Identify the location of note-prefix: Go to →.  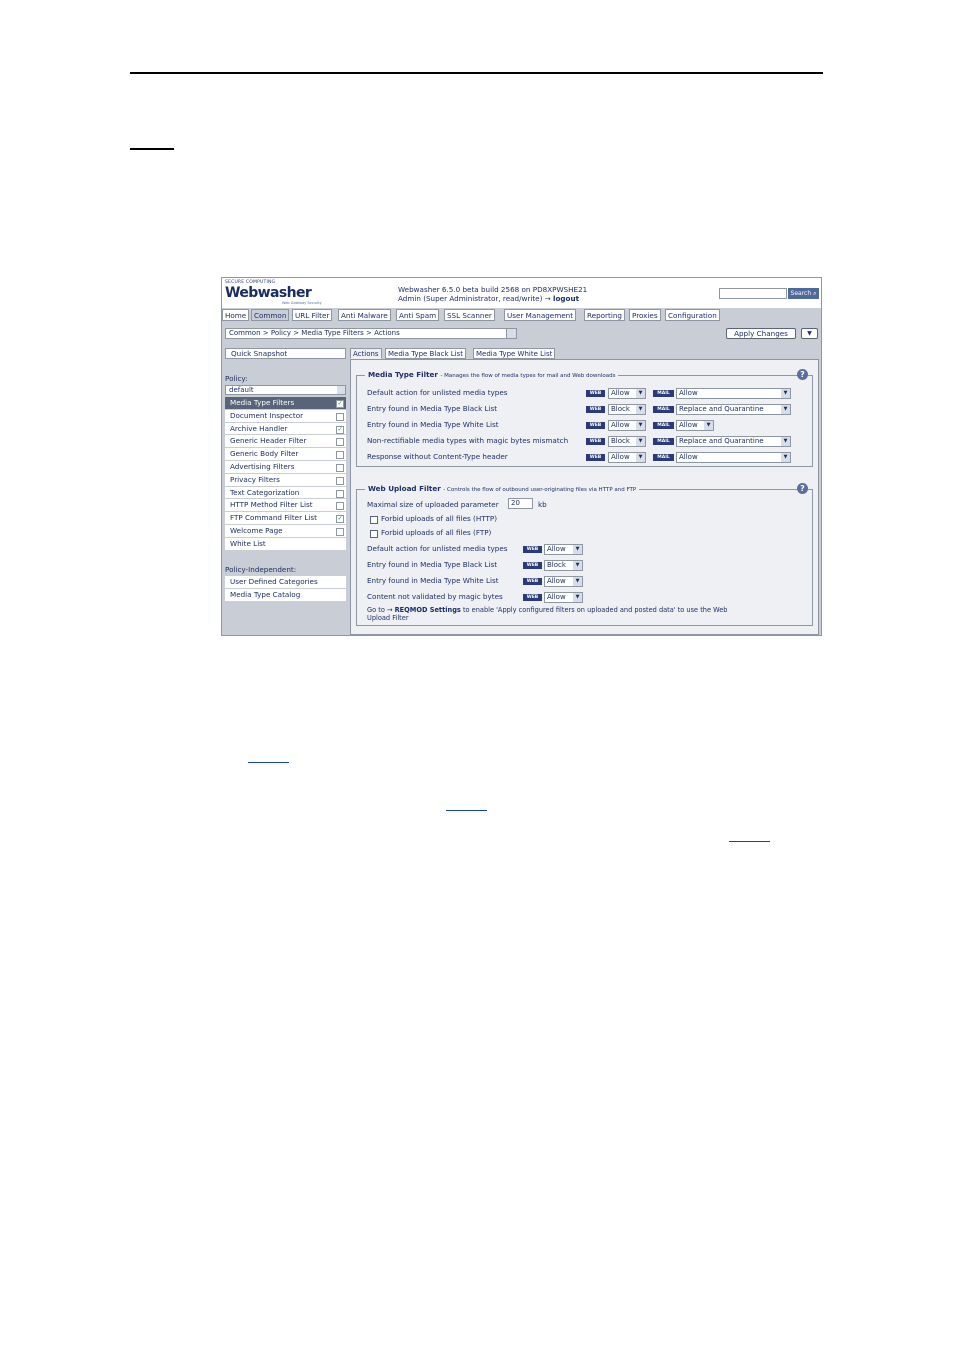
(380, 610).